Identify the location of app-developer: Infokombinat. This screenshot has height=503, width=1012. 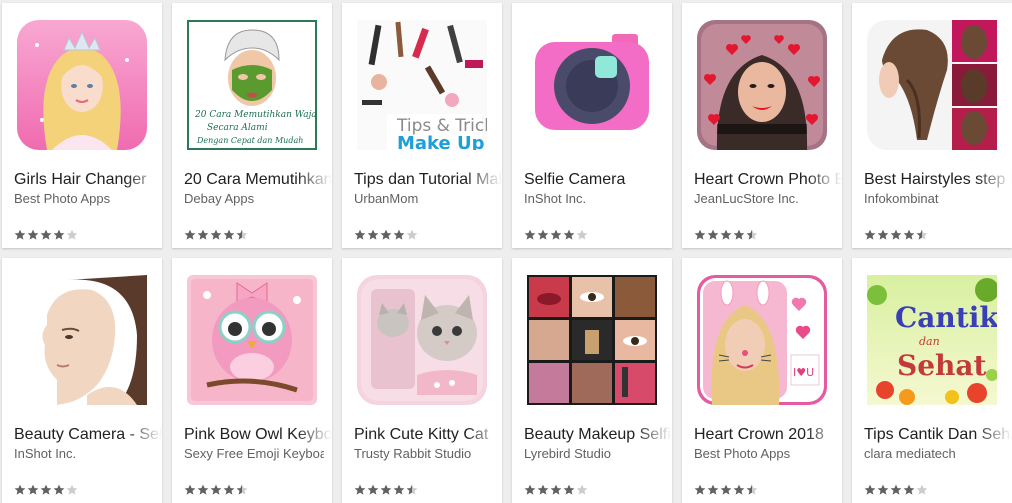
(934, 198).